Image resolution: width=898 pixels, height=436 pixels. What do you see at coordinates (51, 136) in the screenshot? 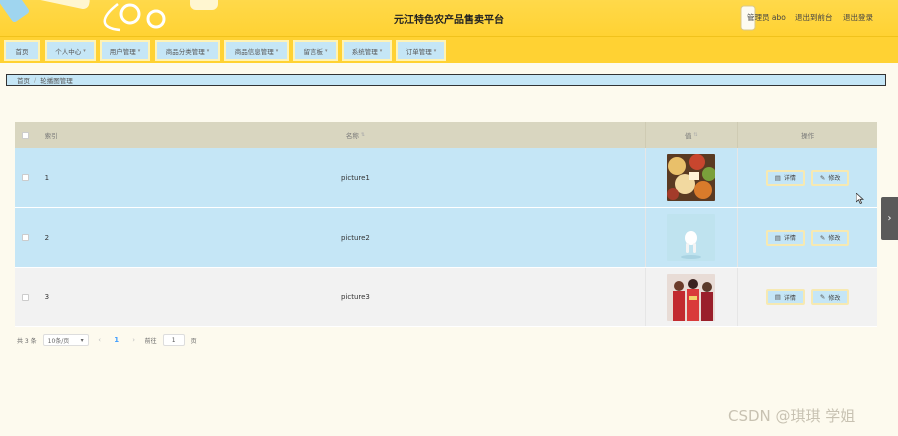
I see `header-index: 索引` at bounding box center [51, 136].